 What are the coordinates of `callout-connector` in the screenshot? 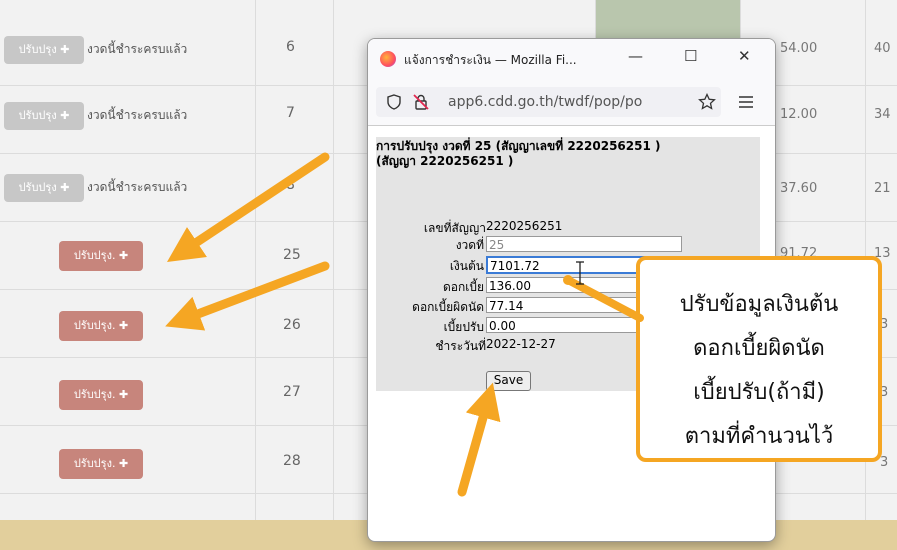 It's located at (604, 299).